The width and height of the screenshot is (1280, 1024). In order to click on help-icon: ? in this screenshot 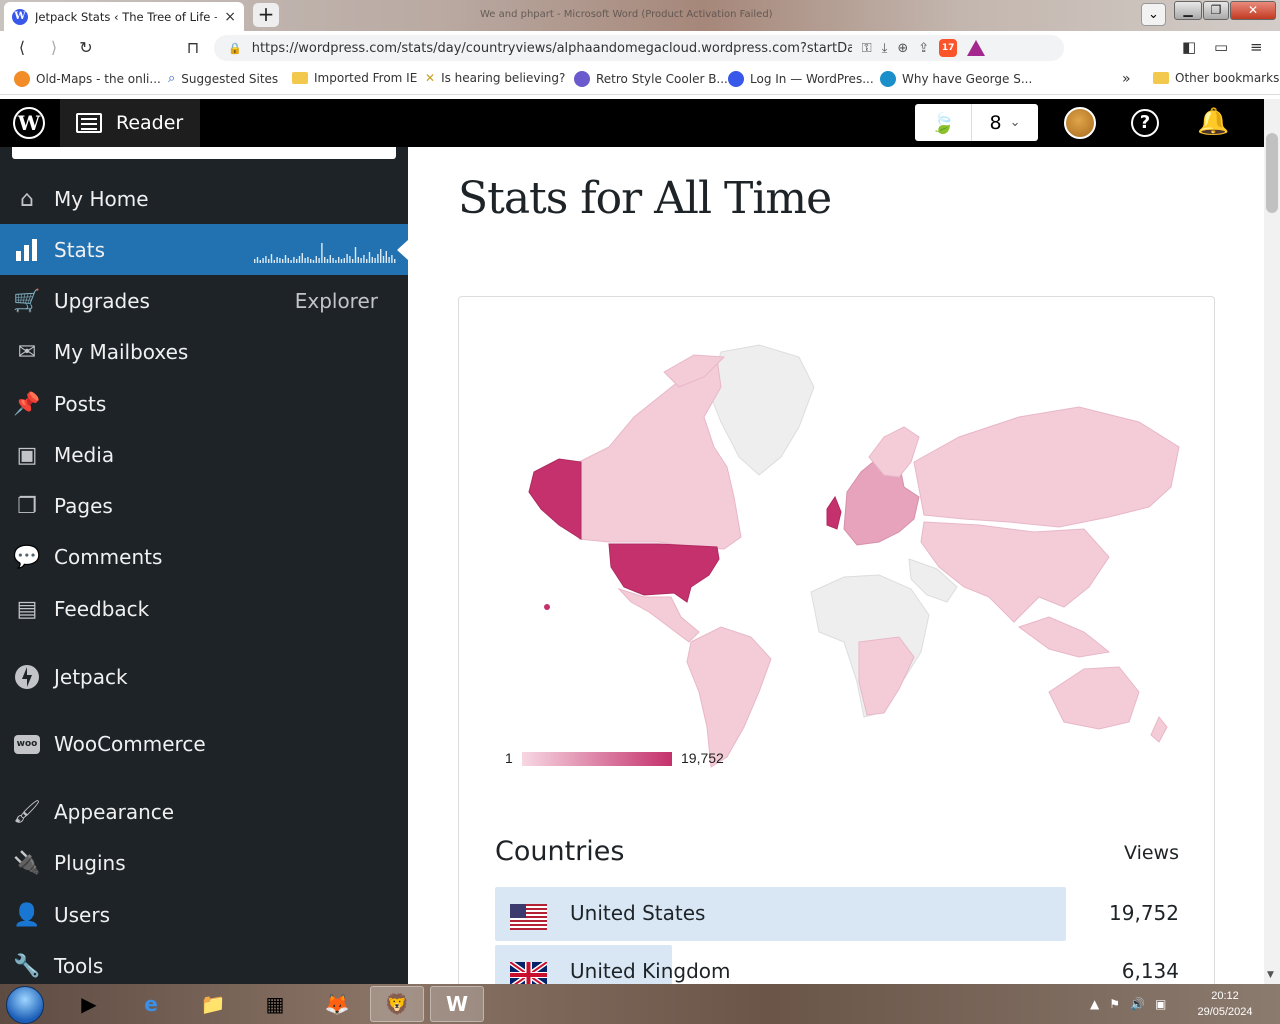, I will do `click(1145, 123)`.